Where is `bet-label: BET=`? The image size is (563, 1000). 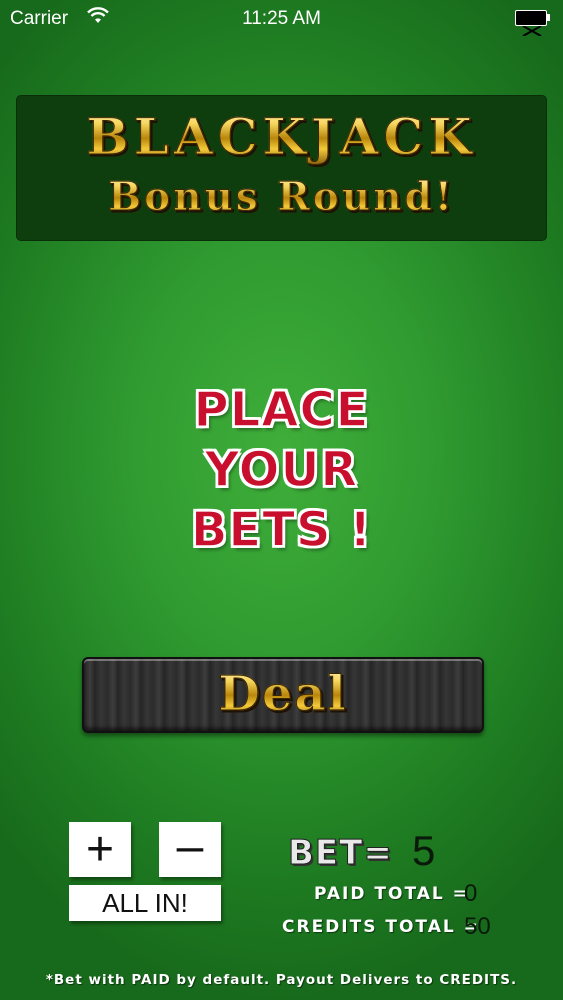
bet-label: BET= is located at coordinates (340, 853).